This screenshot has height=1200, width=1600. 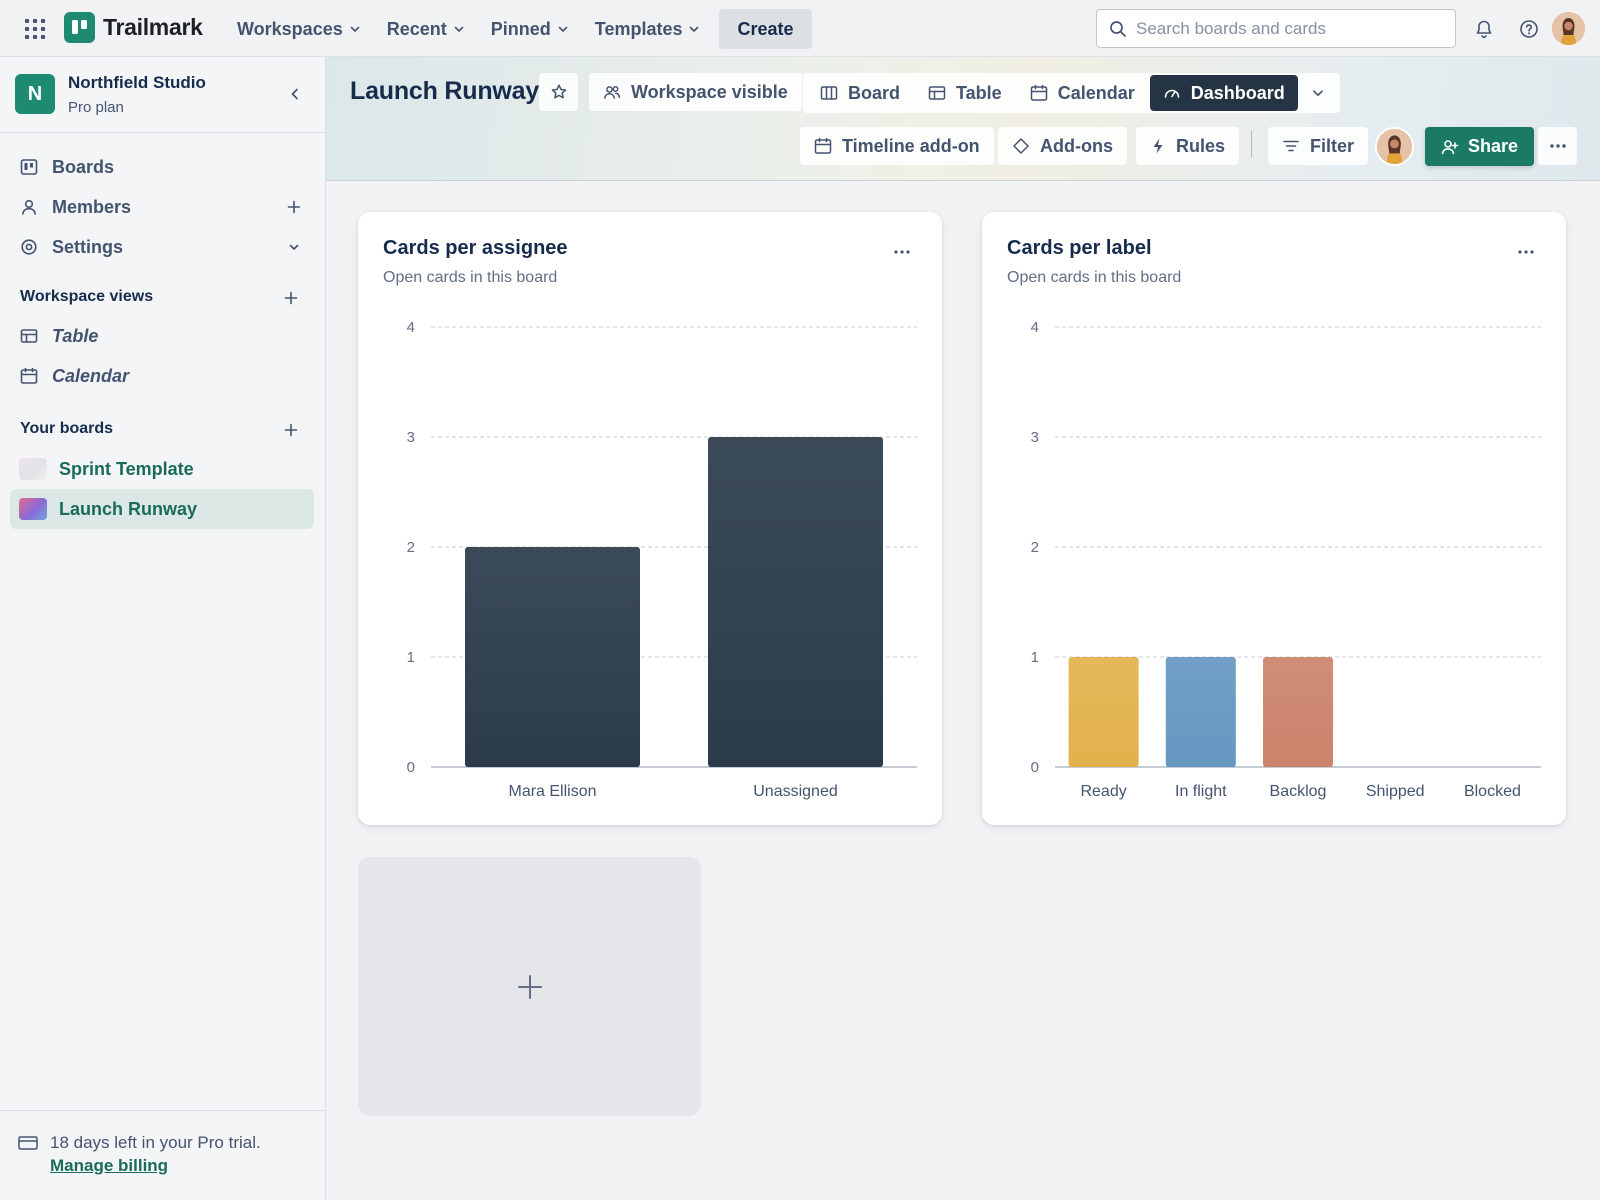 I want to click on apps-grid-icon, so click(x=35, y=29).